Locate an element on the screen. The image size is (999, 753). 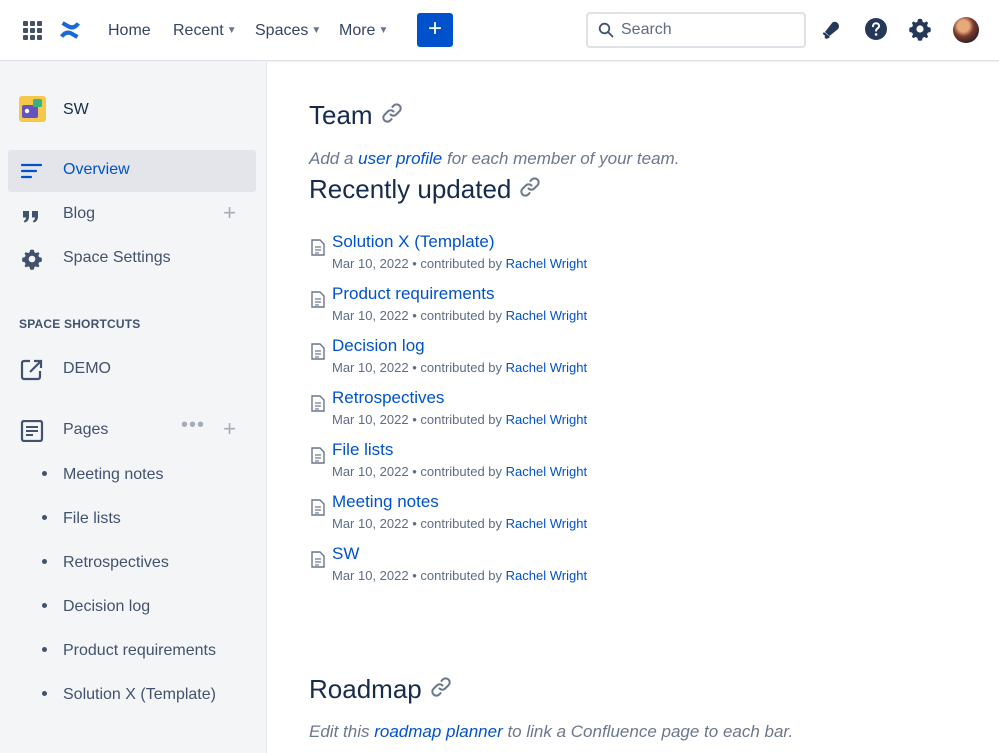
team-heading-text: Team is located at coordinates (341, 115).